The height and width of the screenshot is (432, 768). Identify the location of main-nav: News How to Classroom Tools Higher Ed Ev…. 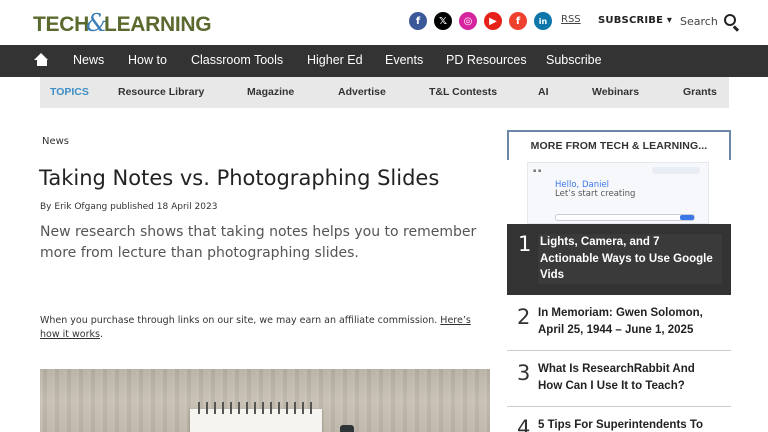
(384, 61).